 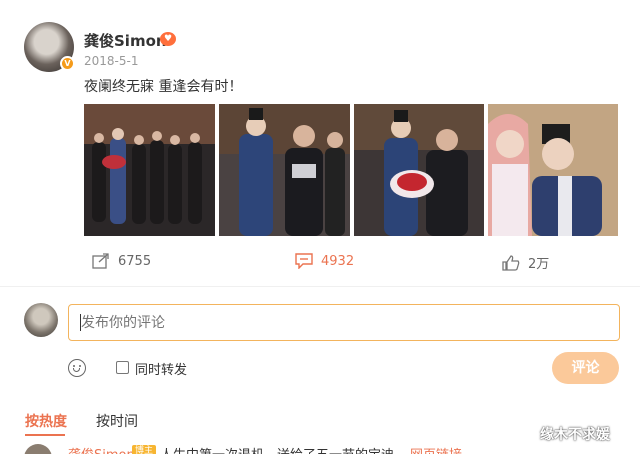 What do you see at coordinates (38, 449) in the screenshot?
I see `comment-avatar` at bounding box center [38, 449].